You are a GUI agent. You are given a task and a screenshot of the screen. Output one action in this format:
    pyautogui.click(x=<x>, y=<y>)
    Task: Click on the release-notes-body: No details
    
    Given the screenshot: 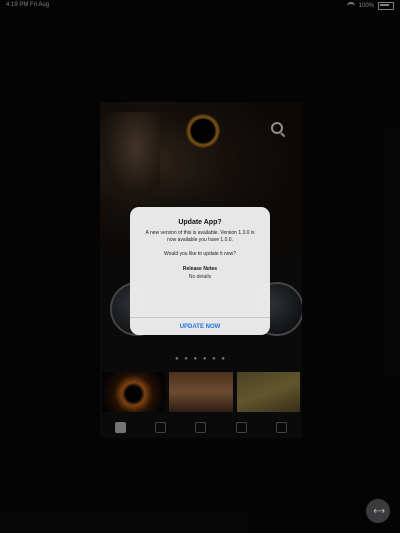 What is the action you would take?
    pyautogui.click(x=200, y=277)
    